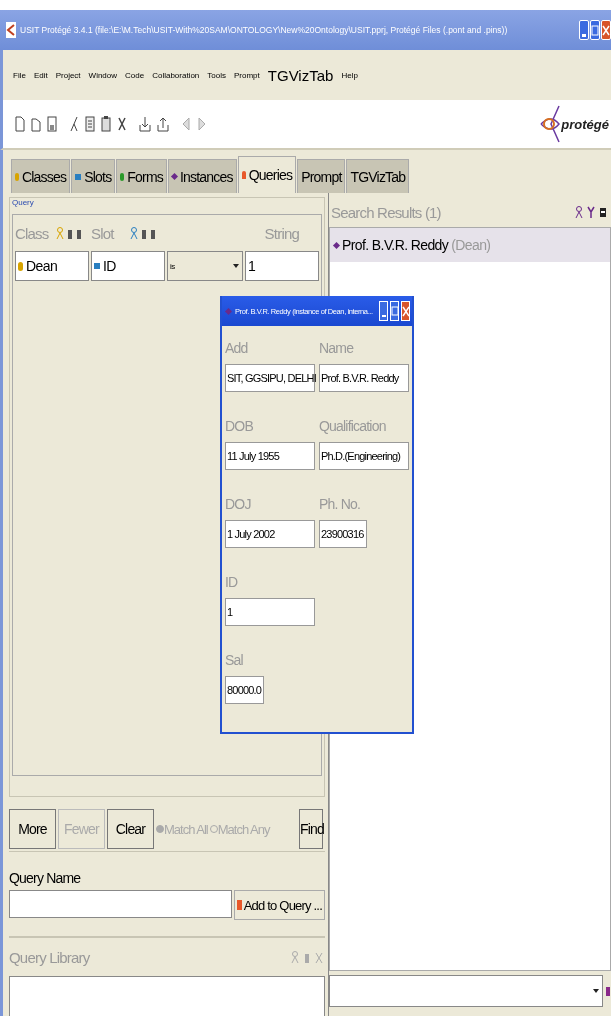 This screenshot has height=1016, width=611. Describe the element at coordinates (90, 124) in the screenshot. I see `copy-icon` at that location.